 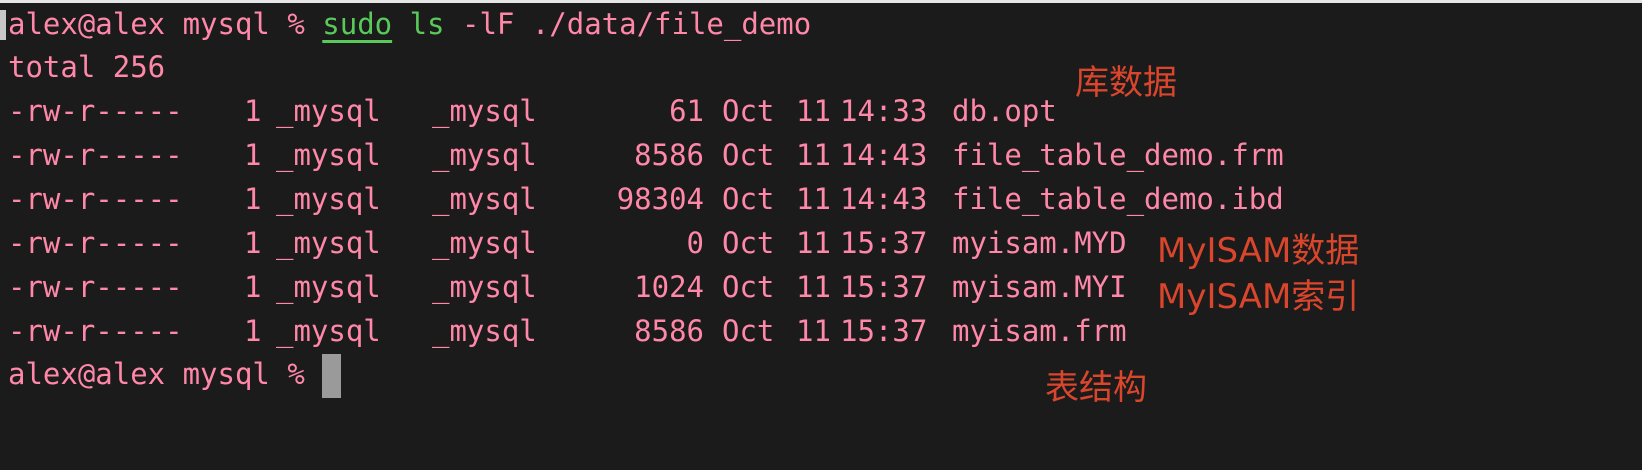 What do you see at coordinates (1039, 287) in the screenshot?
I see `file-name: myisam.MYI` at bounding box center [1039, 287].